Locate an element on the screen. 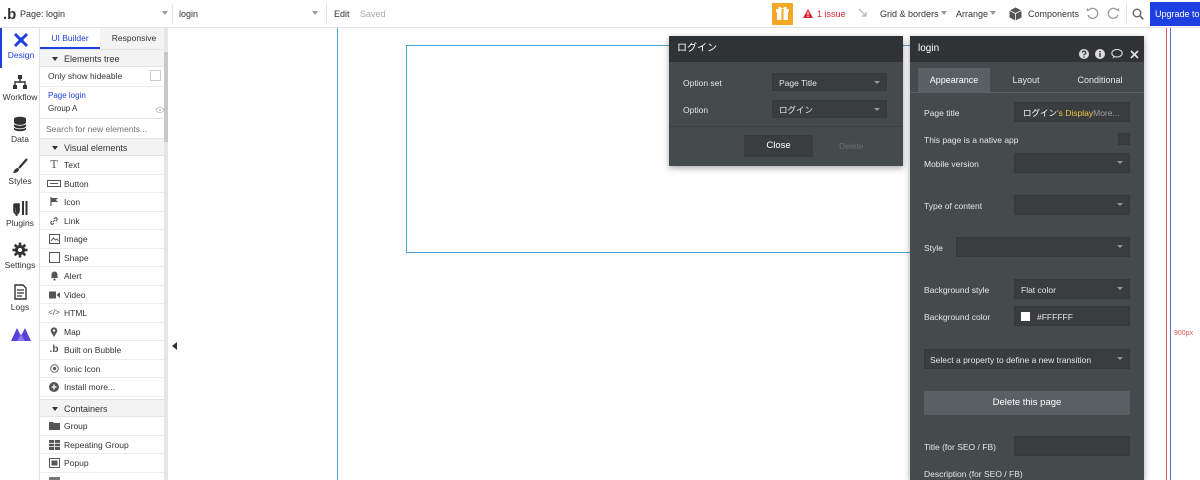  visual-elements-header: Visual elements is located at coordinates (103, 147).